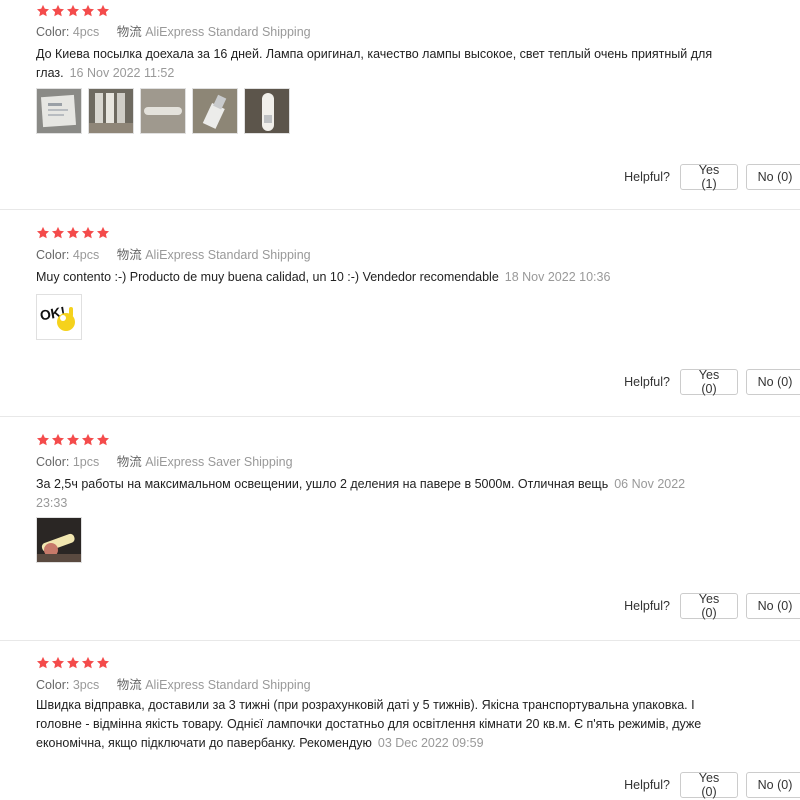 The height and width of the screenshot is (800, 800). I want to click on photo-strip: OK!, so click(59, 317).